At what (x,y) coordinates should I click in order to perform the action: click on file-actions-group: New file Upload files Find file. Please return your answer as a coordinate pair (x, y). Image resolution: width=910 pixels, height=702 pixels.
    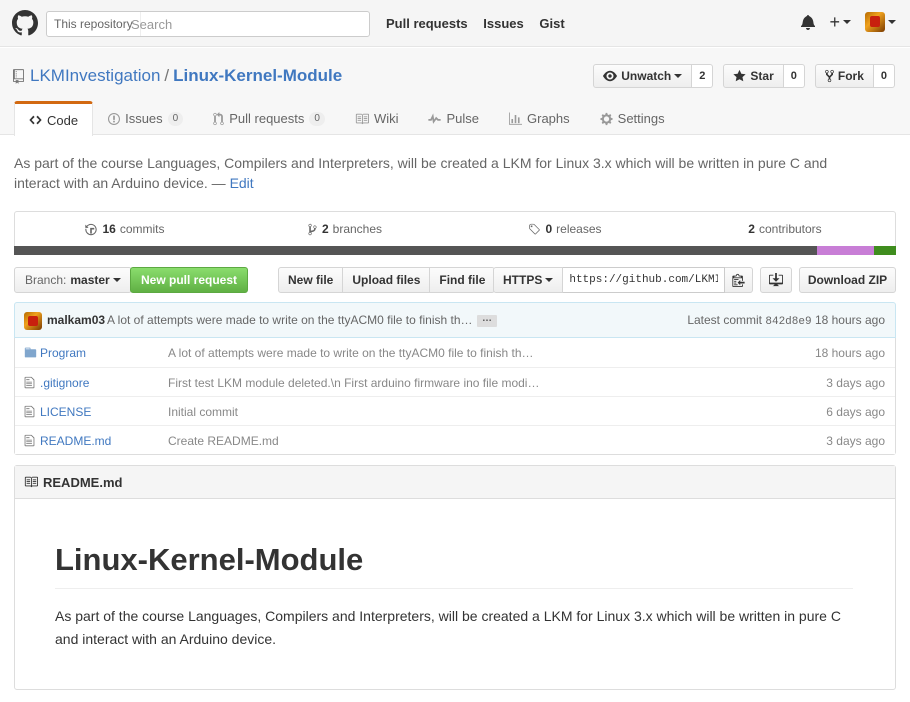
    Looking at the image, I should click on (387, 280).